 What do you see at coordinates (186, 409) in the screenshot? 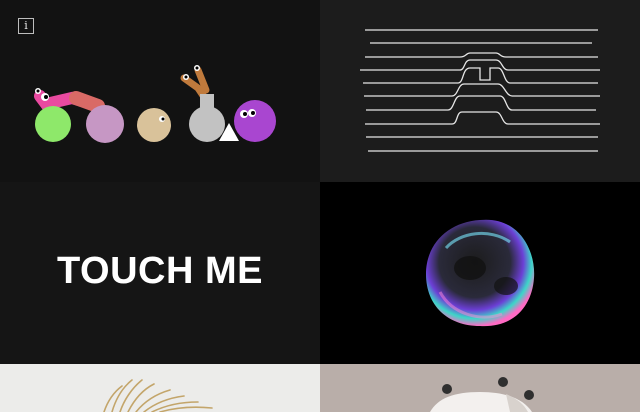
I see `ray` at bounding box center [186, 409].